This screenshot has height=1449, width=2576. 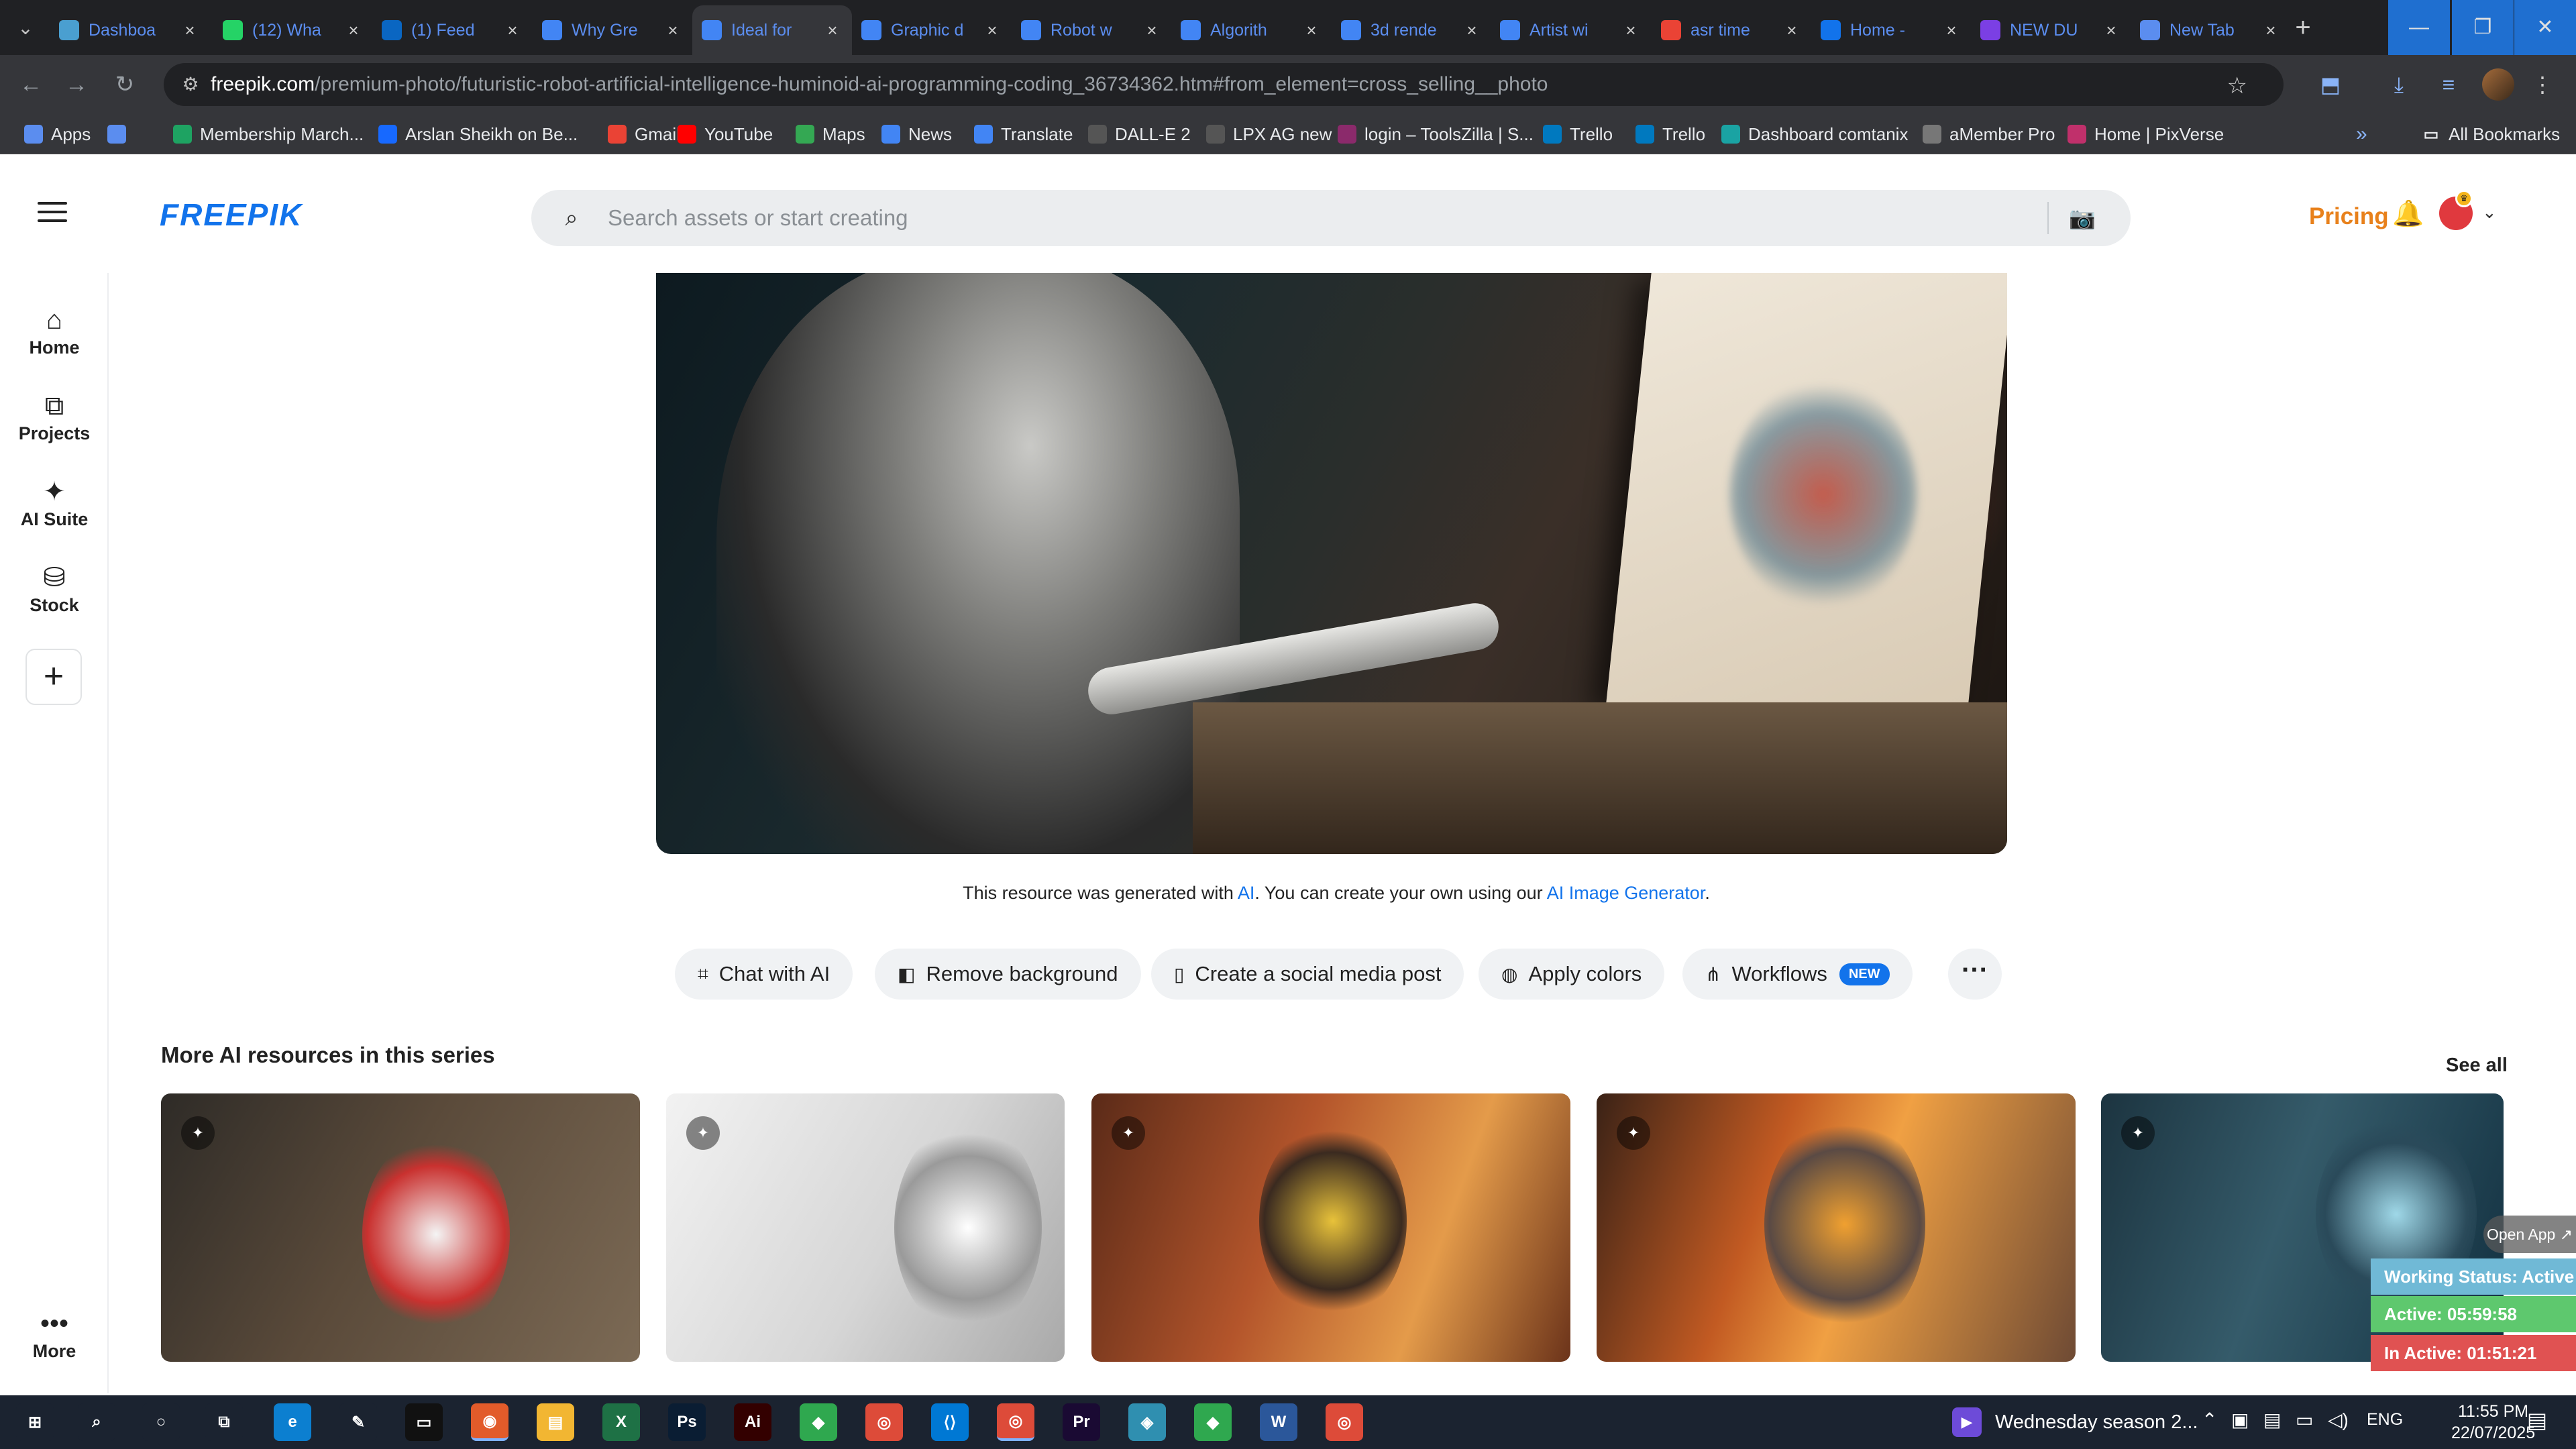 What do you see at coordinates (1814, 134) in the screenshot?
I see `bookmark-item: Dashboard comtanix` at bounding box center [1814, 134].